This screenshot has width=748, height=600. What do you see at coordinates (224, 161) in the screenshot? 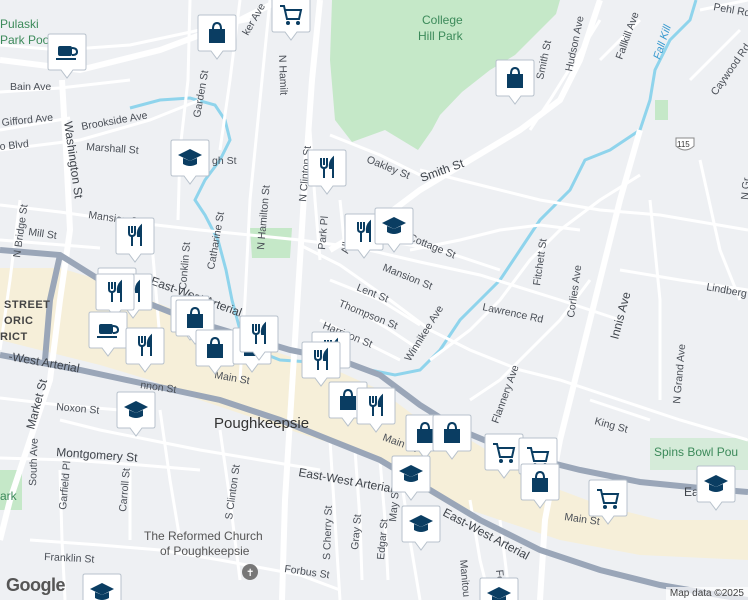
I see `label-ugh-st: gh St` at bounding box center [224, 161].